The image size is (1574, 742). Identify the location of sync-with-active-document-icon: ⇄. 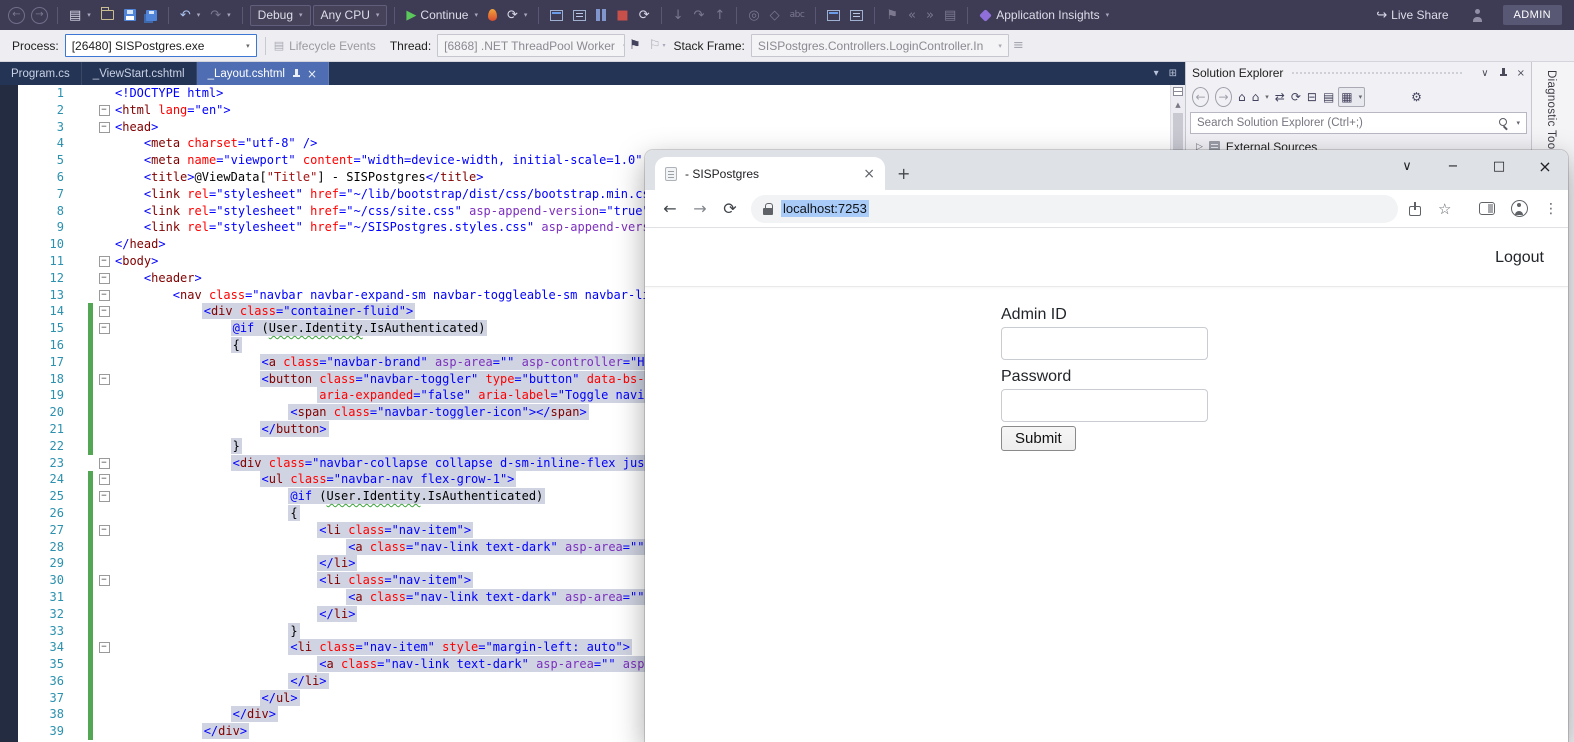
(1280, 97).